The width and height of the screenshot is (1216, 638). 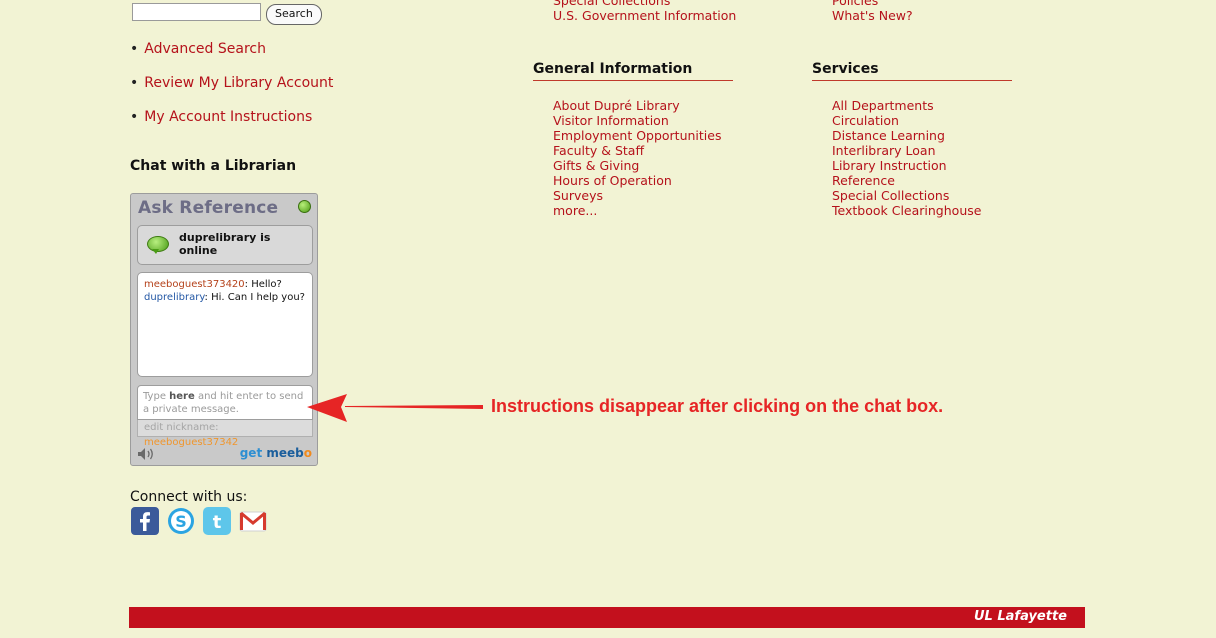 What do you see at coordinates (213, 284) in the screenshot?
I see `chat-message: meeboguest373420: Hello?` at bounding box center [213, 284].